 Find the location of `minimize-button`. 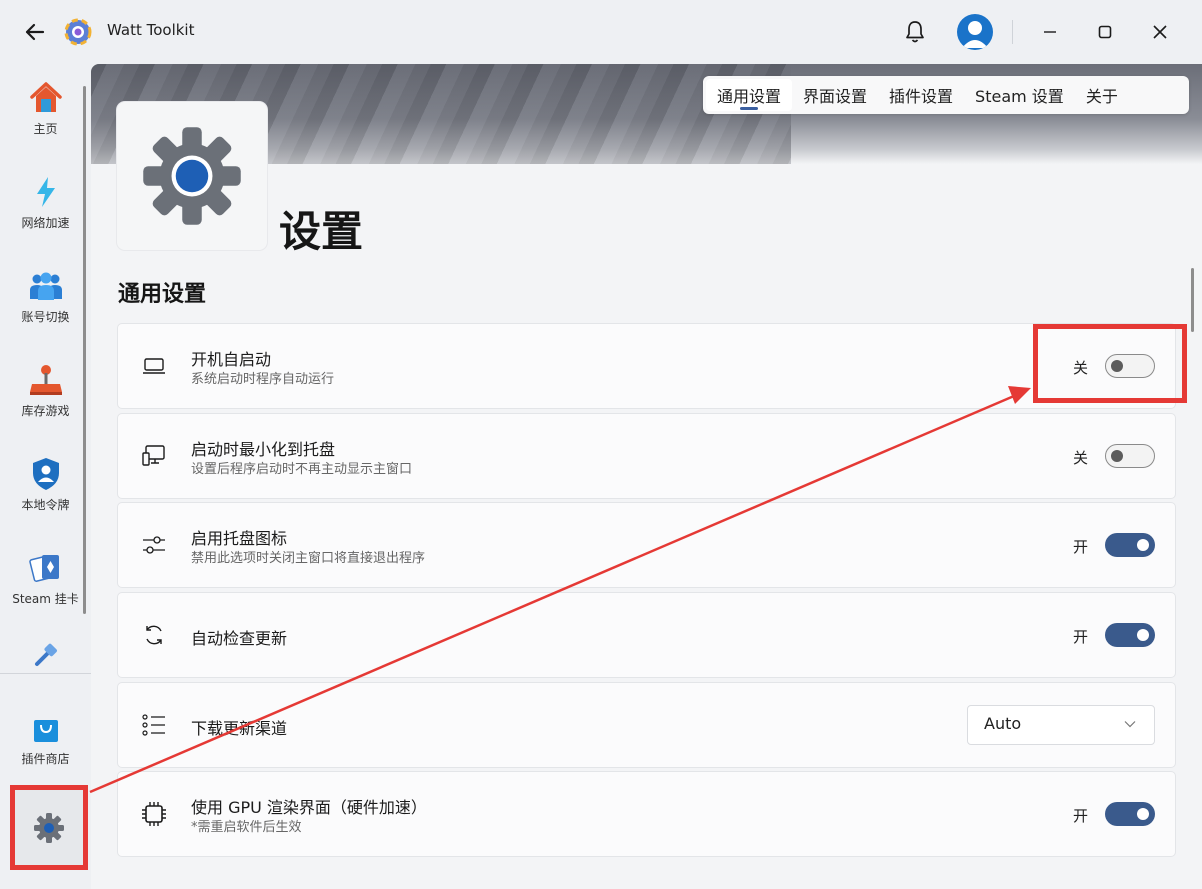

minimize-button is located at coordinates (1050, 32).